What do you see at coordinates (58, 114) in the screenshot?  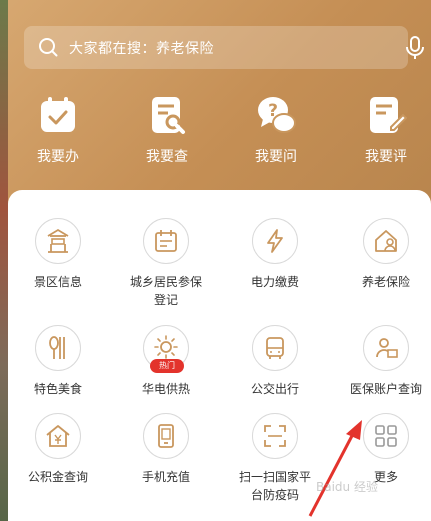 I see `calendar-check-icon` at bounding box center [58, 114].